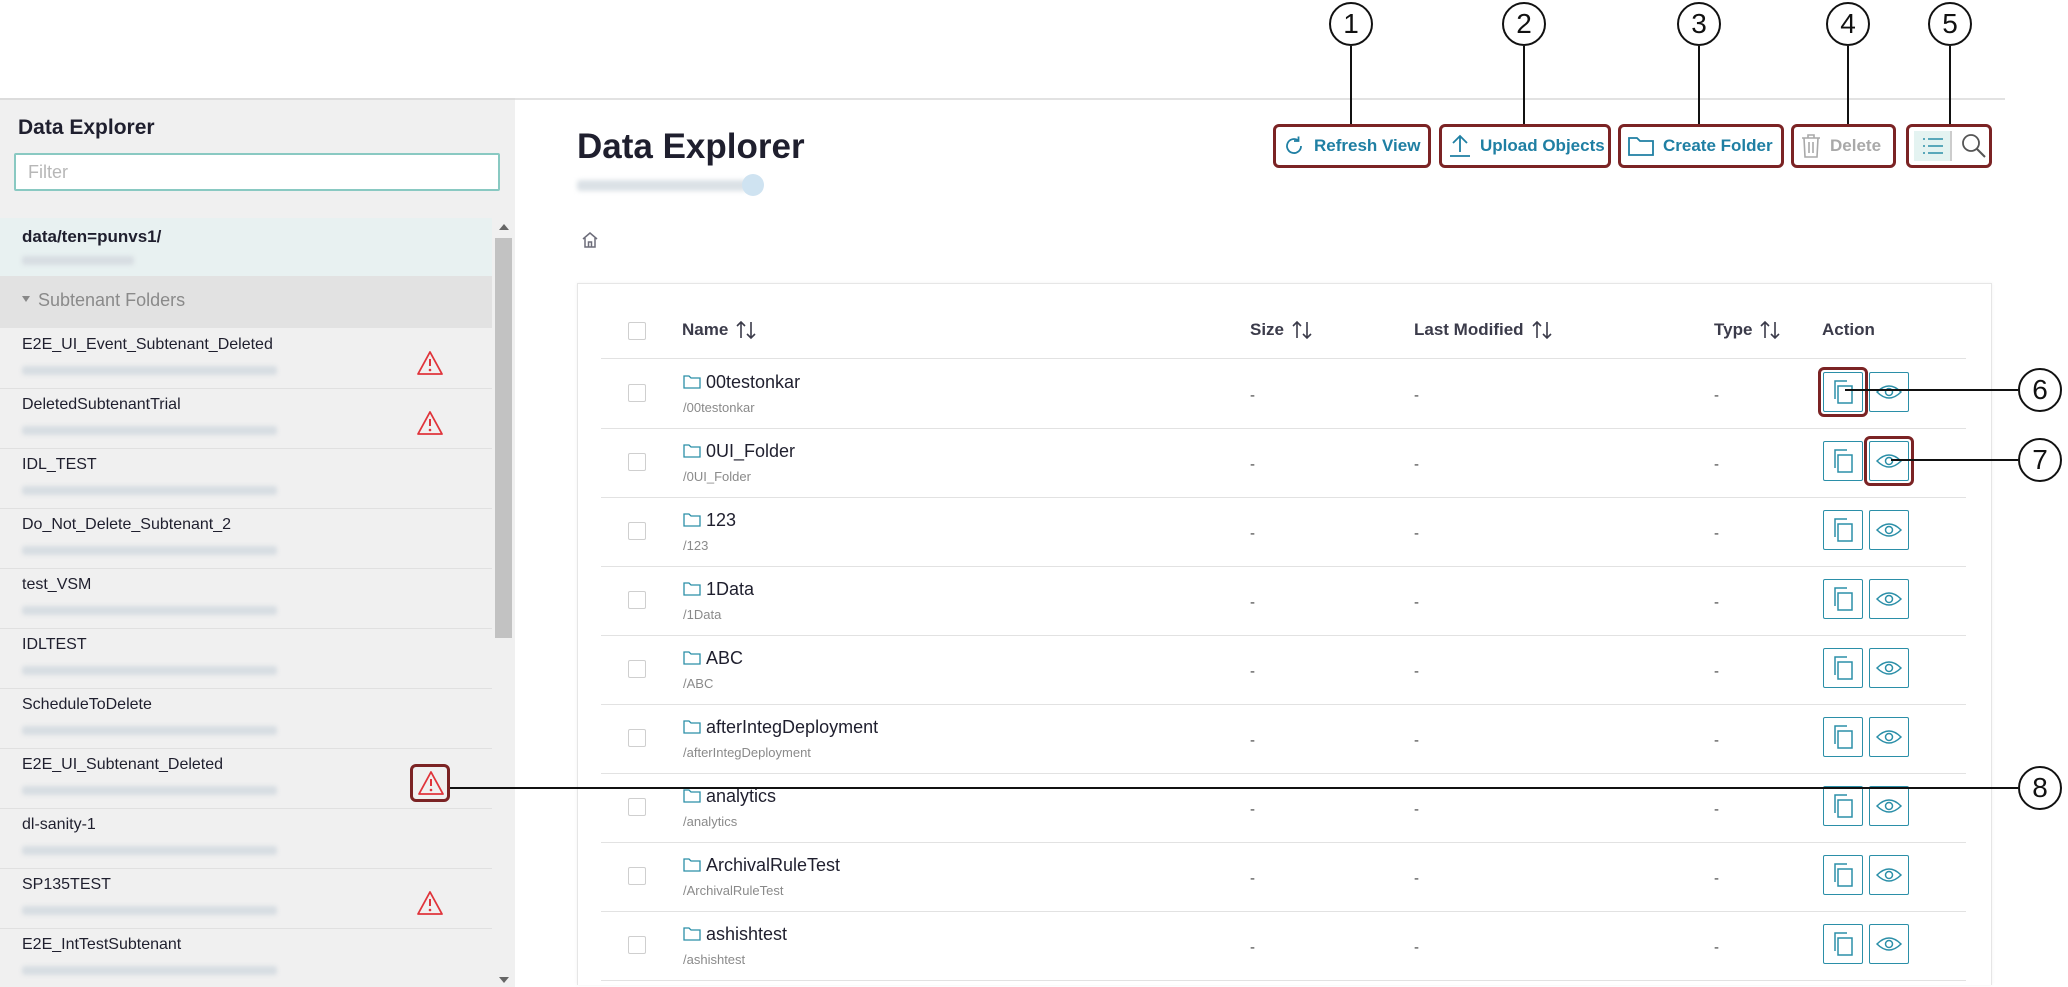  I want to click on callout-2: 2, so click(1524, 24).